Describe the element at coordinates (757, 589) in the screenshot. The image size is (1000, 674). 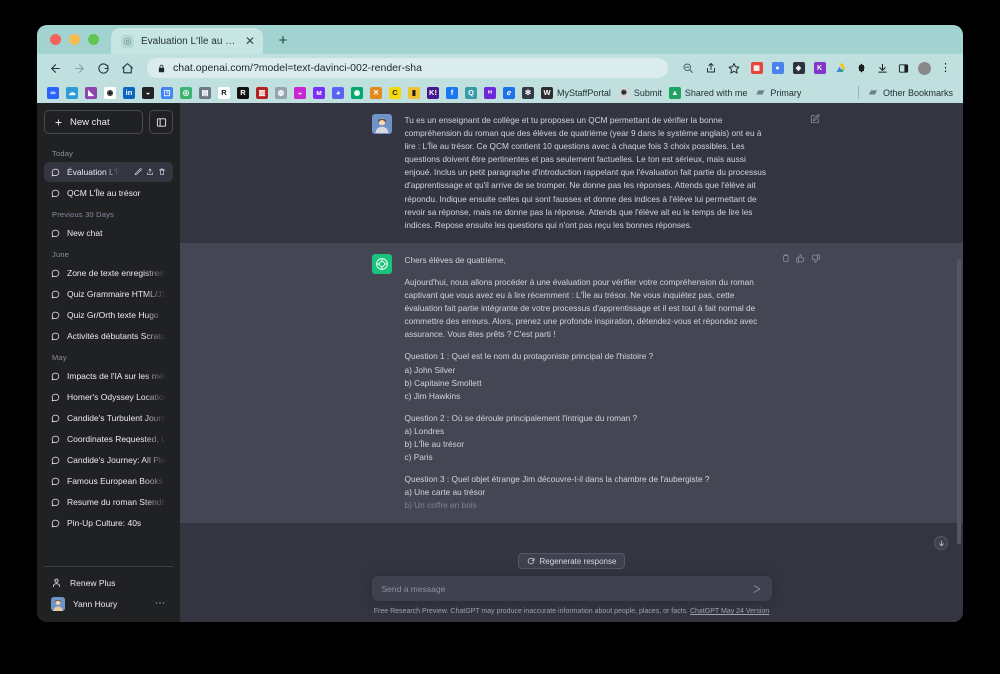
I see `send-button` at that location.